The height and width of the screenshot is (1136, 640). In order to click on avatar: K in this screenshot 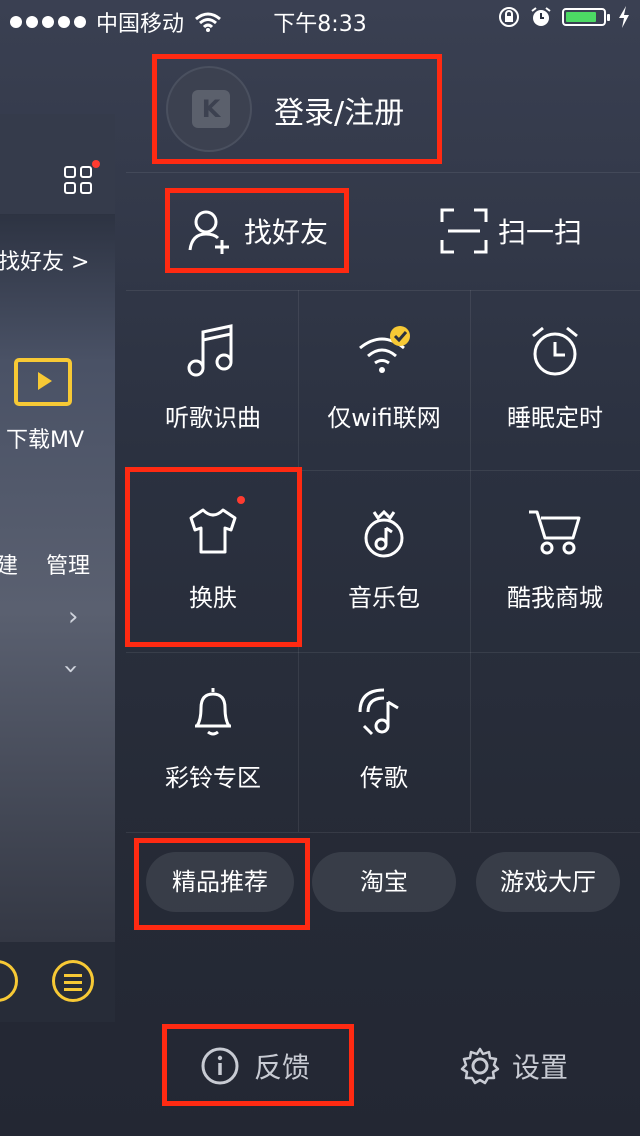, I will do `click(209, 109)`.